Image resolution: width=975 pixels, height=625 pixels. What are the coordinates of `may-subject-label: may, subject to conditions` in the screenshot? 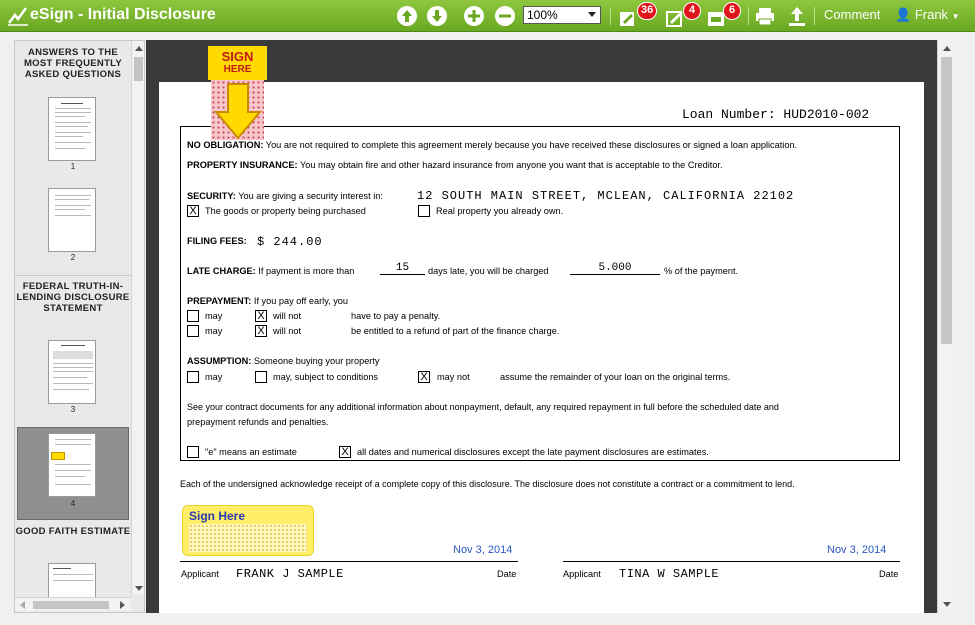 It's located at (326, 377).